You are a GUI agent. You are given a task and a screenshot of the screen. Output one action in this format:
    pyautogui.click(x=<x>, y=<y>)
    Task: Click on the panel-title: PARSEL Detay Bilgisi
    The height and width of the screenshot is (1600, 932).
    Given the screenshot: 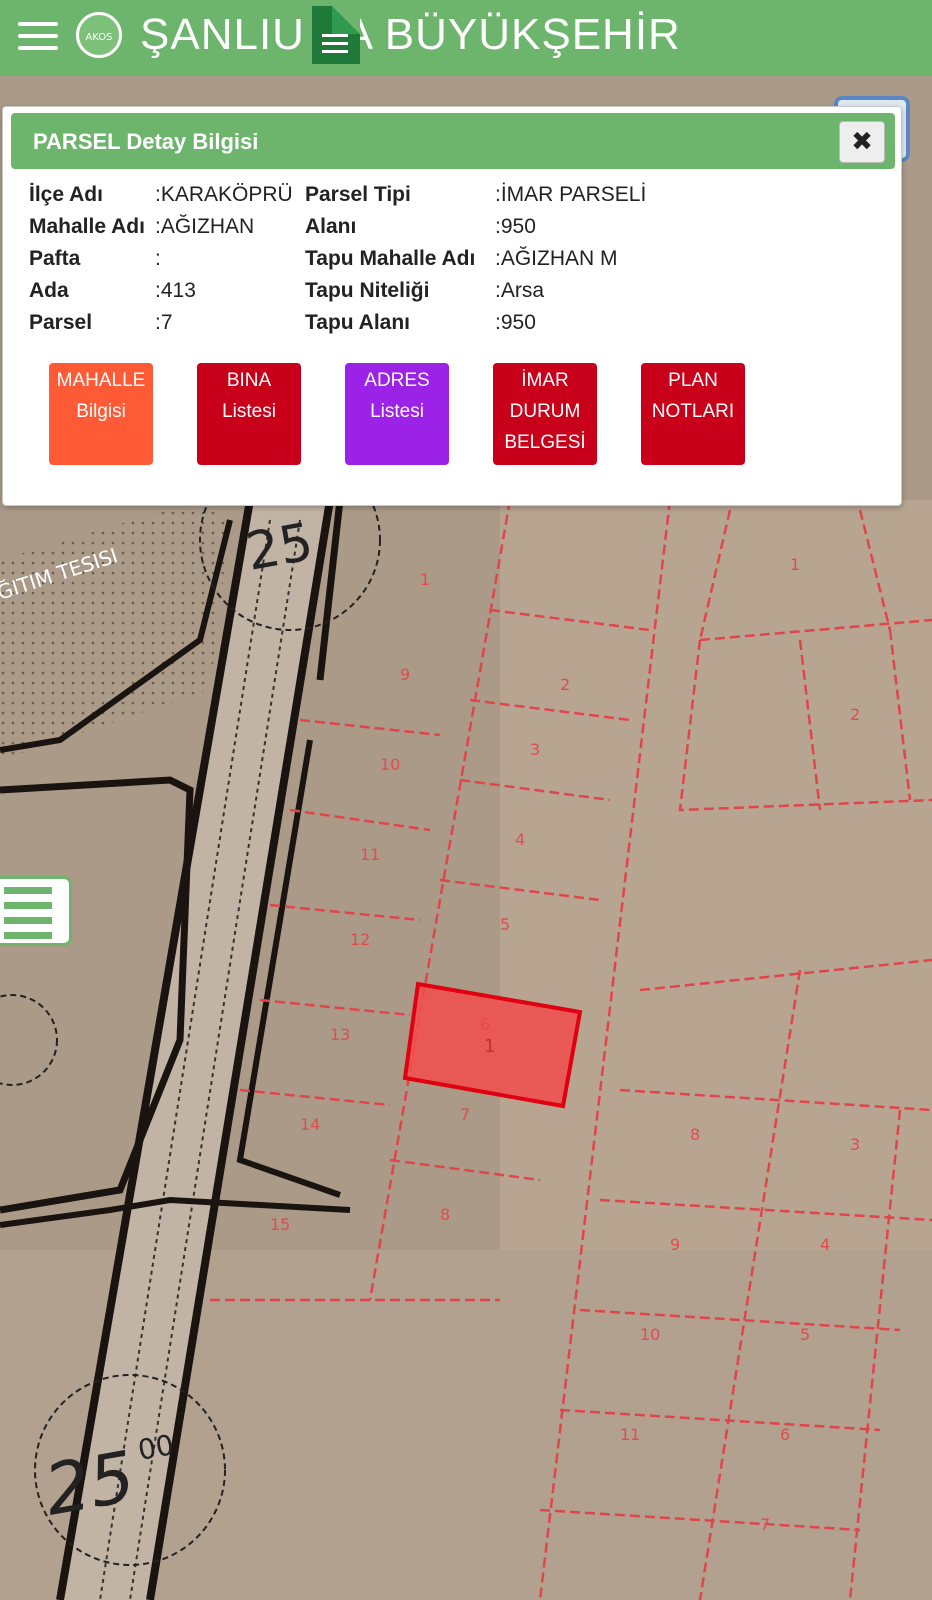 What is the action you would take?
    pyautogui.click(x=146, y=141)
    